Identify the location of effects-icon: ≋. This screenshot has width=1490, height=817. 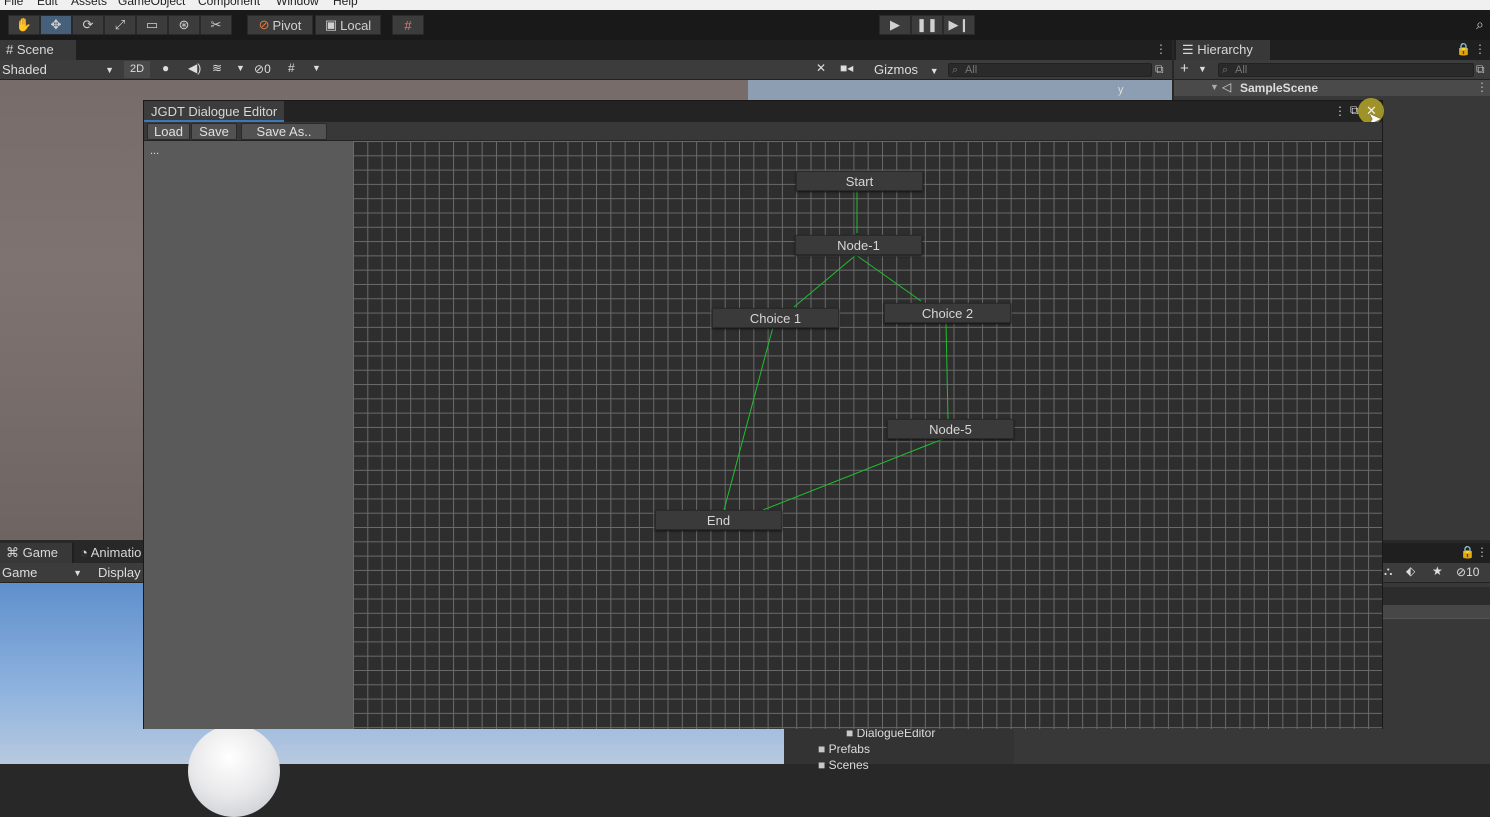
(217, 68).